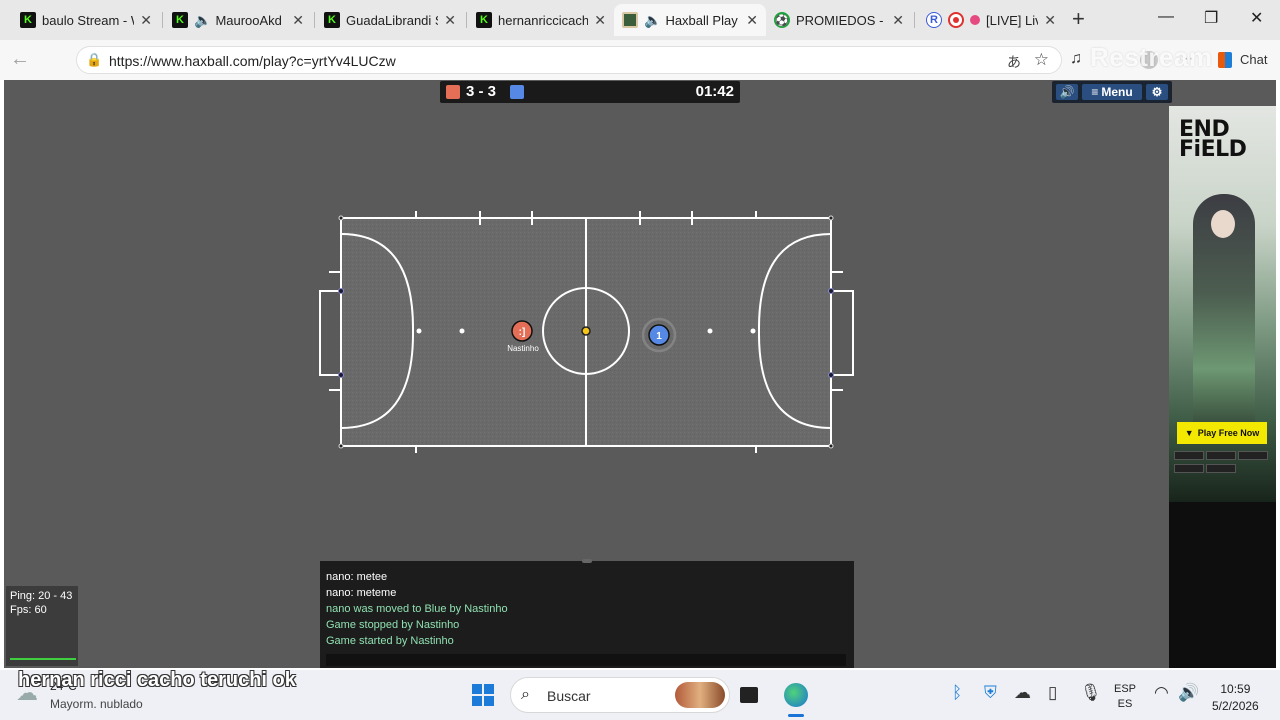  What do you see at coordinates (1041, 60) in the screenshot?
I see `favorite-star-icon: ☆` at bounding box center [1041, 60].